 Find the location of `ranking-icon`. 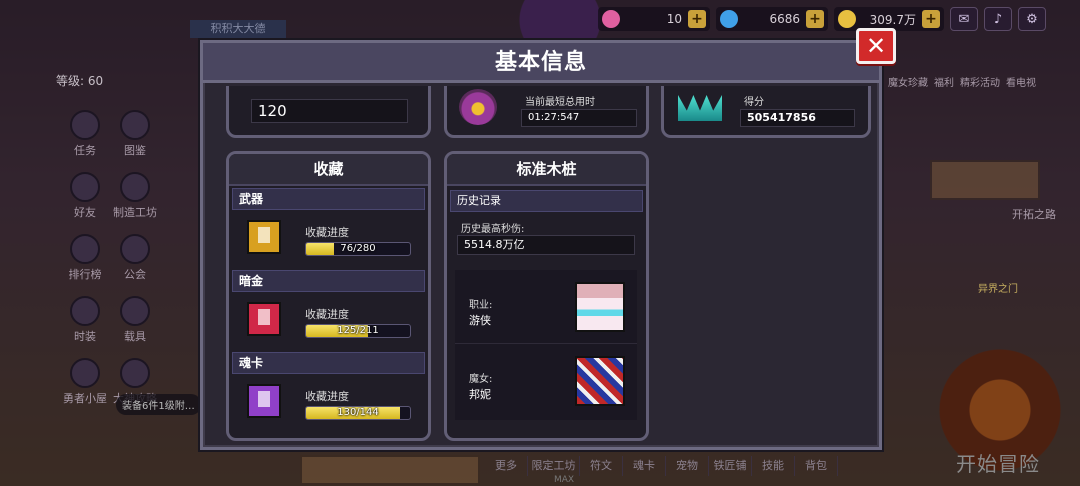

ranking-icon is located at coordinates (85, 249).